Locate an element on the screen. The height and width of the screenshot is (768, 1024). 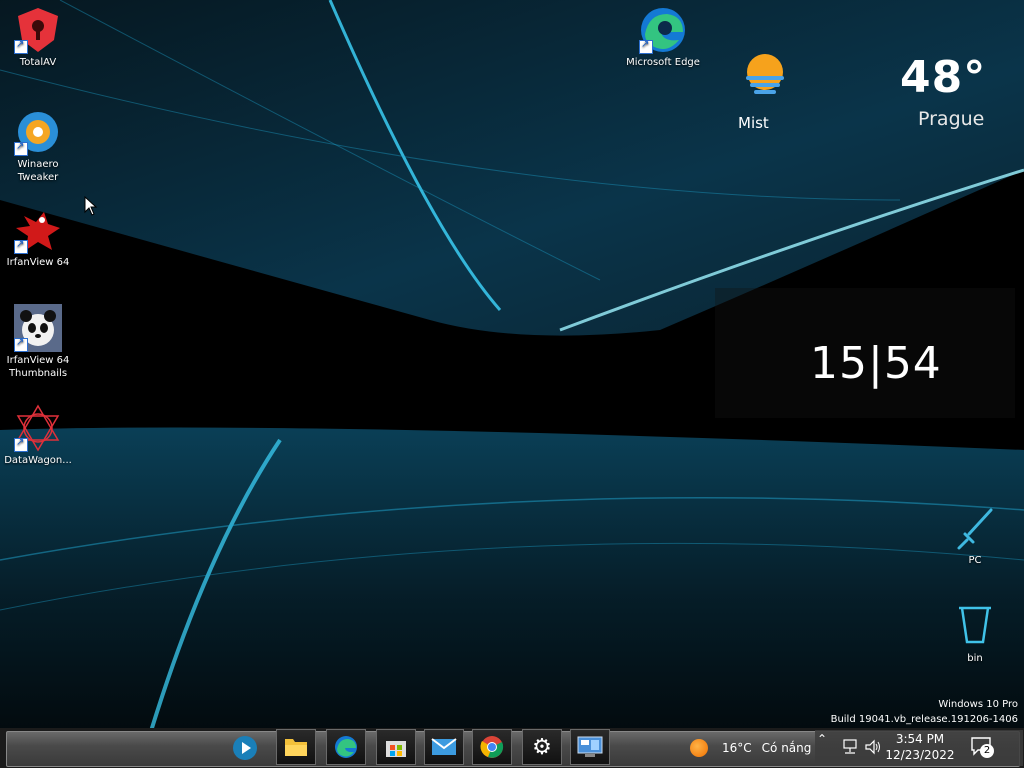
taskbar-store-button is located at coordinates (396, 747).